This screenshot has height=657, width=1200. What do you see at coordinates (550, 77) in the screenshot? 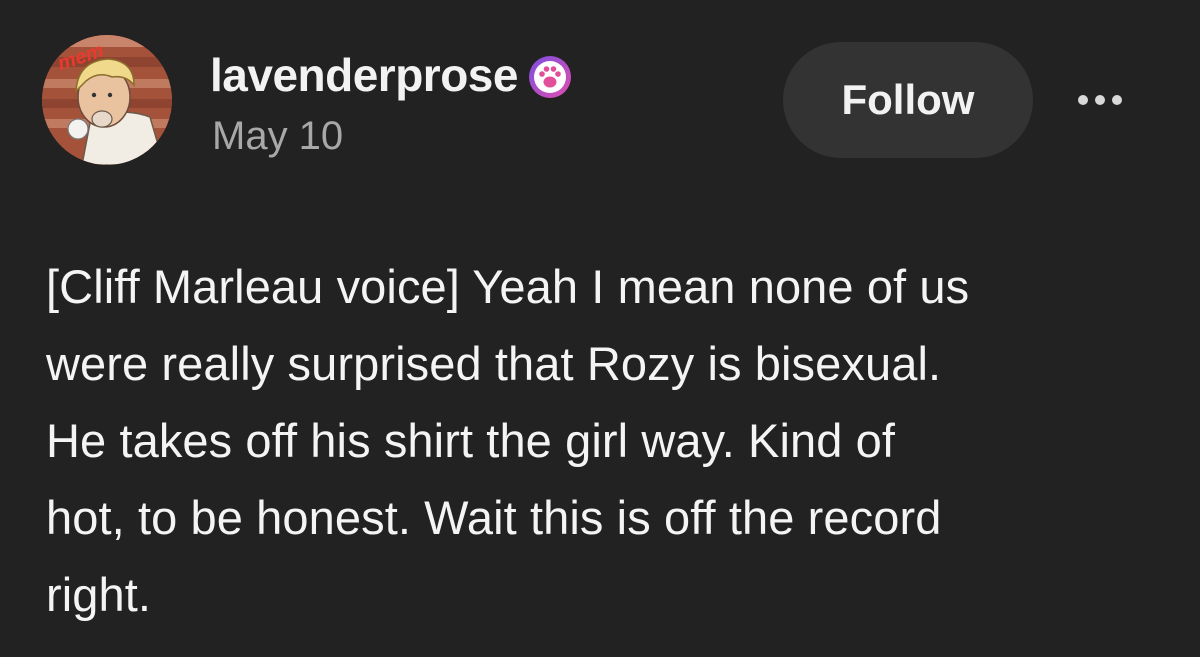
I see `paw-print-icon` at bounding box center [550, 77].